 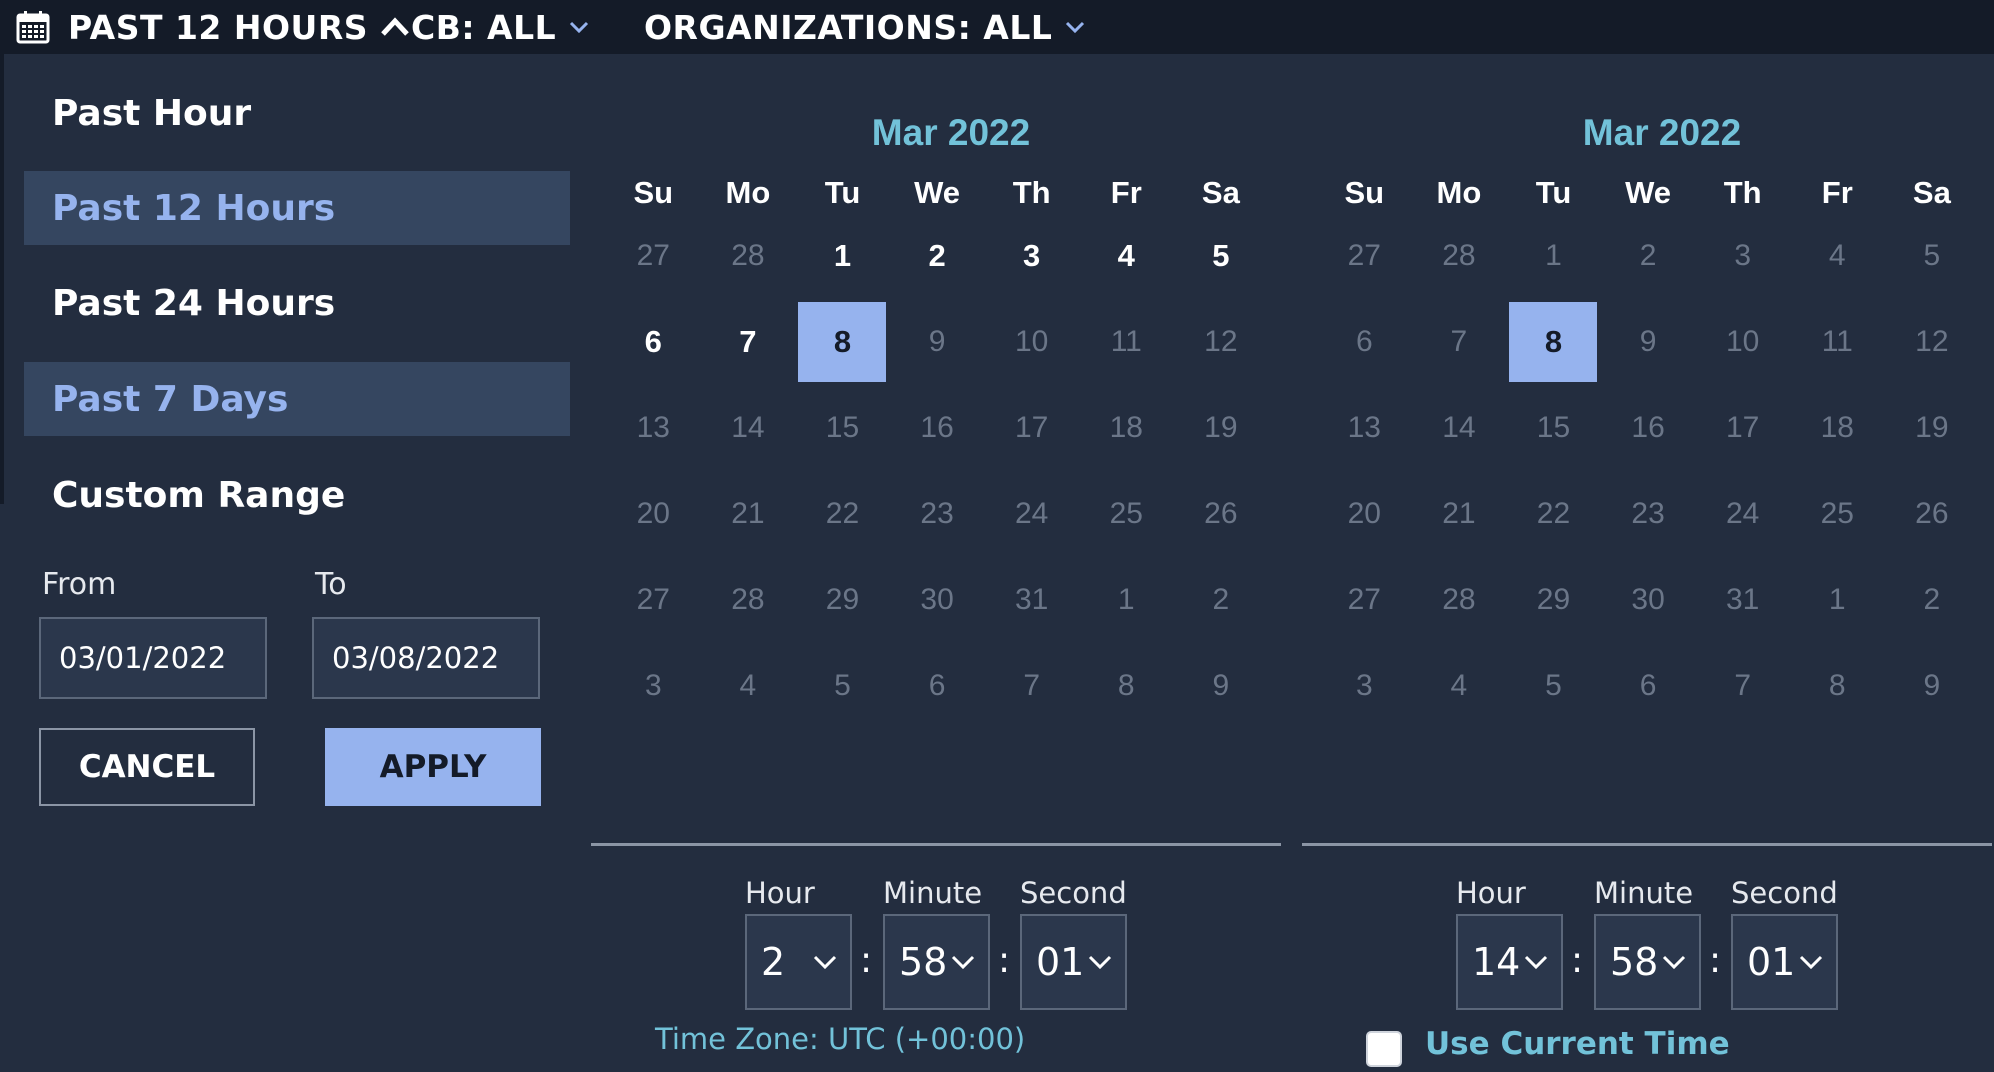 What do you see at coordinates (426, 658) in the screenshot?
I see `to-date-input` at bounding box center [426, 658].